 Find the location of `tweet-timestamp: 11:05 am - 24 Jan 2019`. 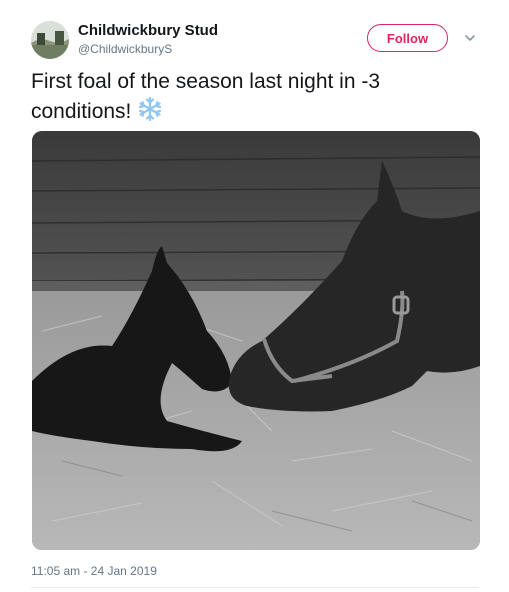

tweet-timestamp: 11:05 am - 24 Jan 2019 is located at coordinates (94, 571).